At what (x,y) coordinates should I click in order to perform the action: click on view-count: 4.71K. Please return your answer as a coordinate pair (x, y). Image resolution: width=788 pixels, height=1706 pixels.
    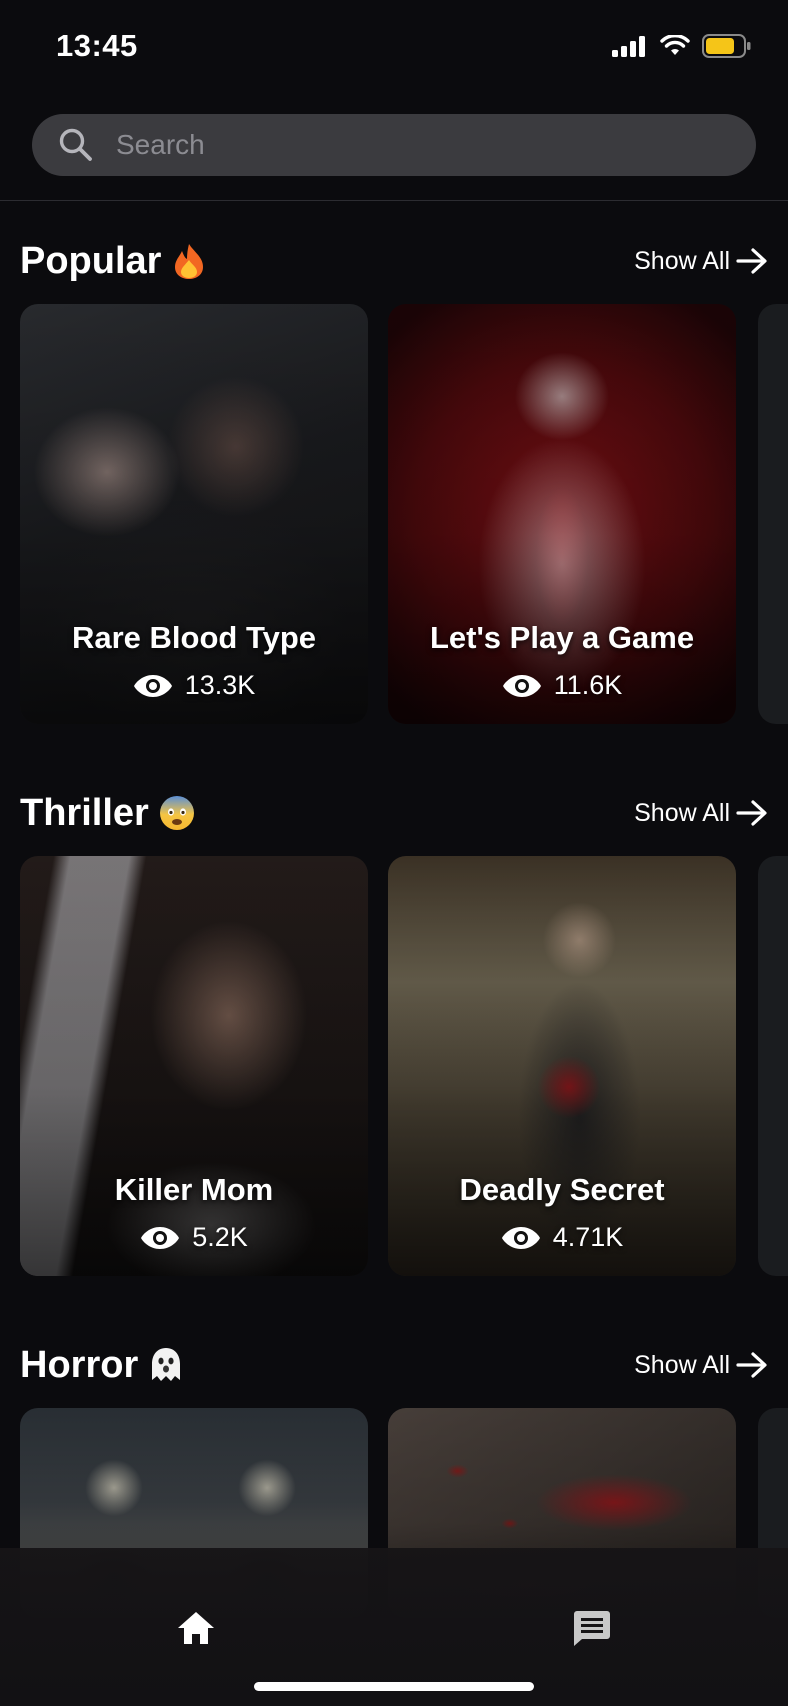
    Looking at the image, I should click on (588, 1237).